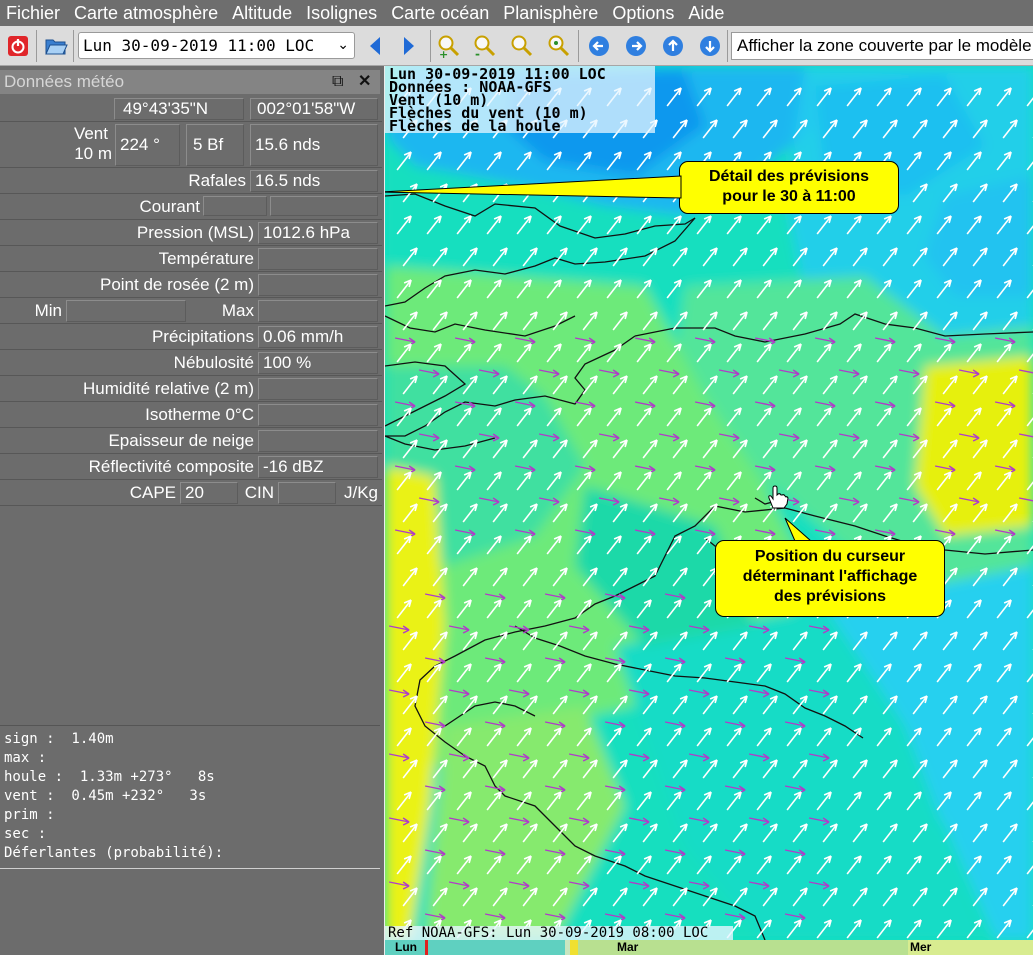 Image resolution: width=1033 pixels, height=955 pixels. Describe the element at coordinates (559, 933) in the screenshot. I see `model-reference: Ref NOAA-GFS: Lun 30-09-2019 08:00 LOC` at that location.